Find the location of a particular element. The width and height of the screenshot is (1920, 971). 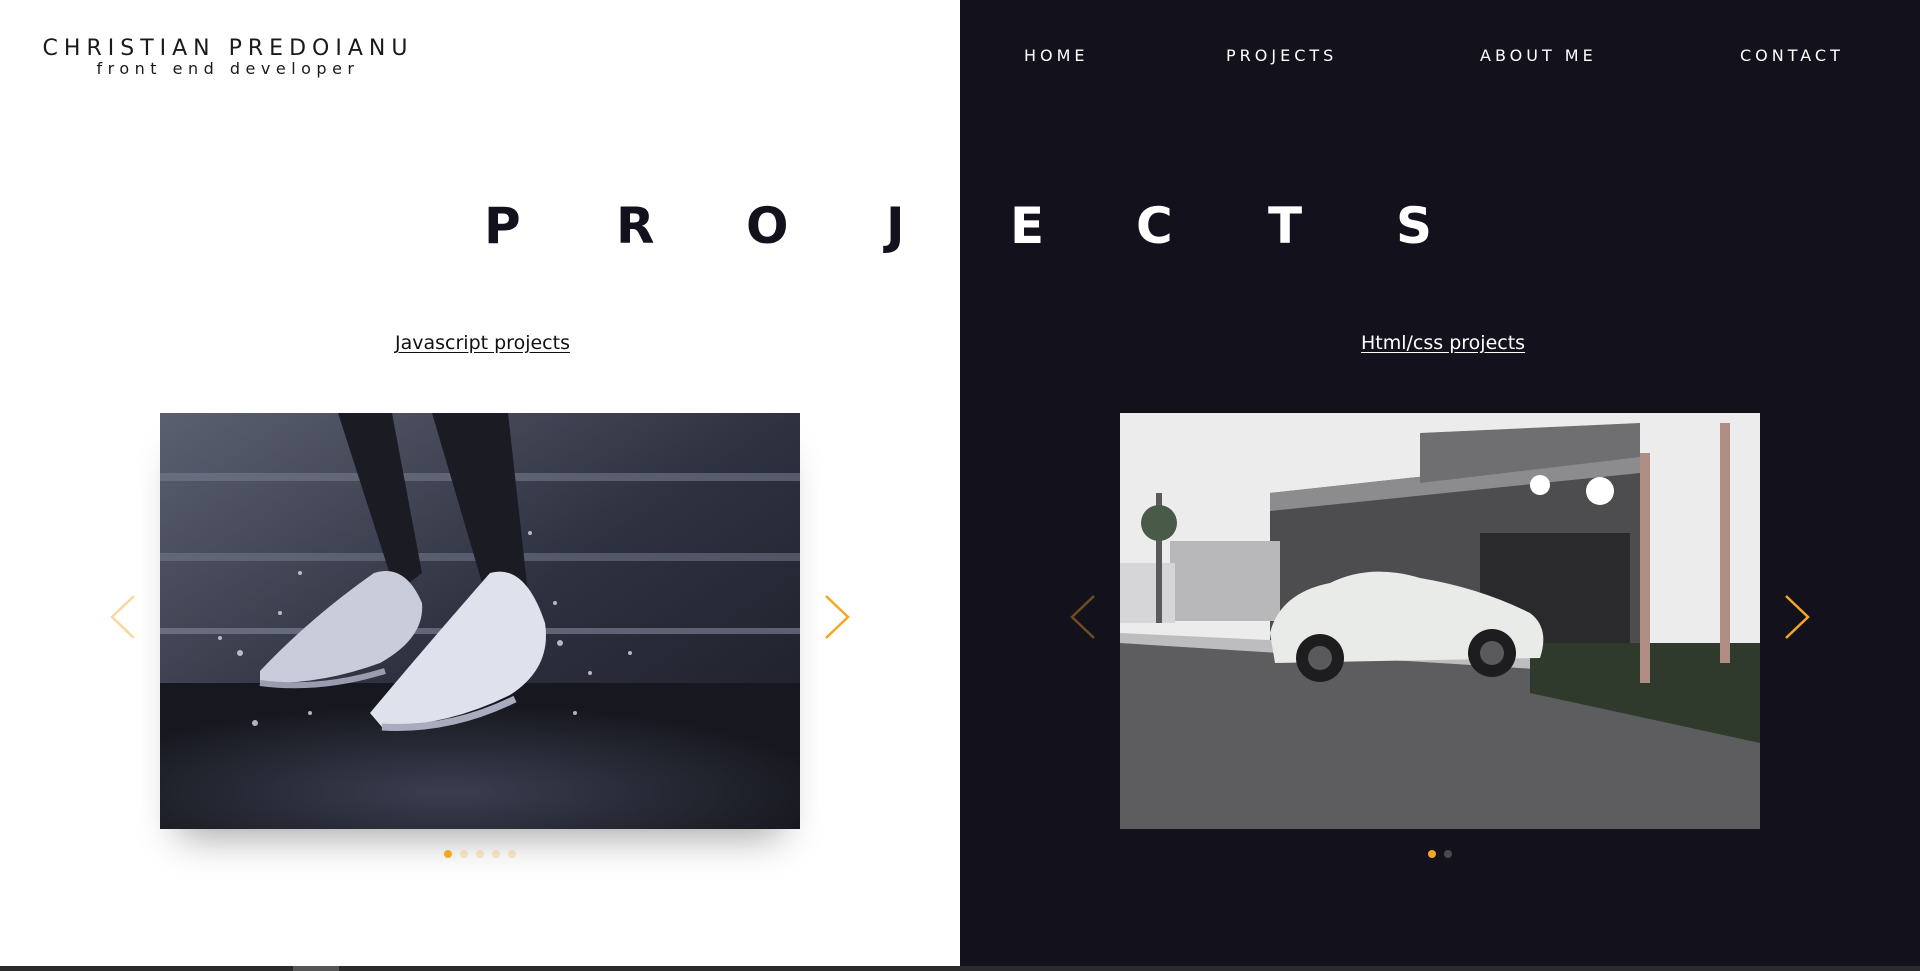

title-letter: T is located at coordinates (1285, 226).